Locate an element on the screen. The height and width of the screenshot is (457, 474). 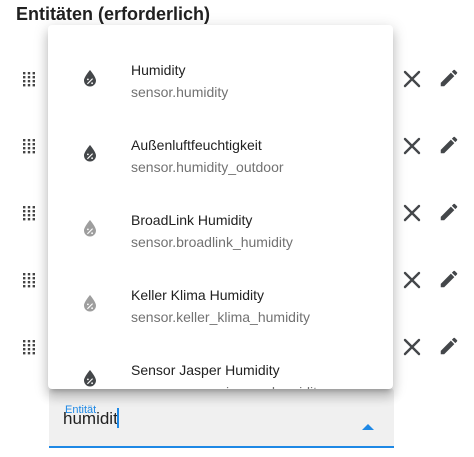
list-item: Humidity sensor.humidity is located at coordinates (220, 71).